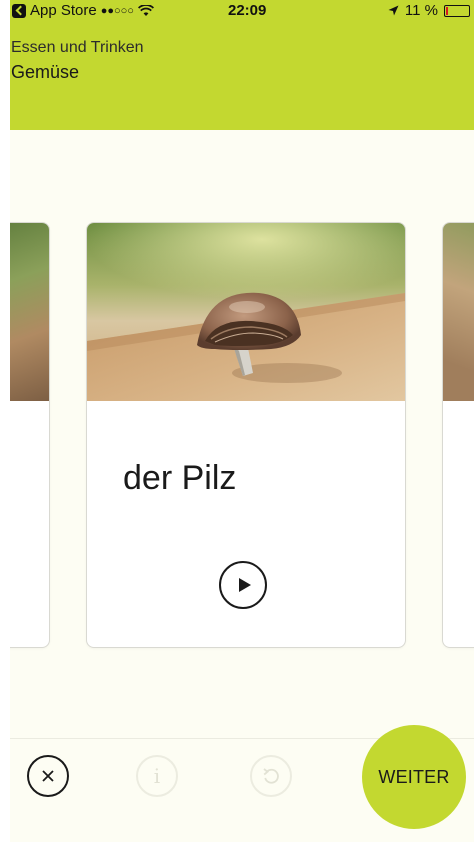  What do you see at coordinates (45, 72) in the screenshot?
I see `page-title: Gemüse` at bounding box center [45, 72].